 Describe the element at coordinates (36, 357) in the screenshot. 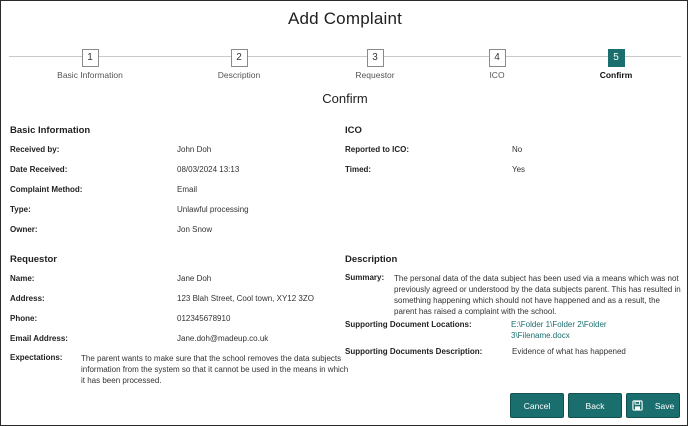

I see `expectations-label: Expectations:` at that location.